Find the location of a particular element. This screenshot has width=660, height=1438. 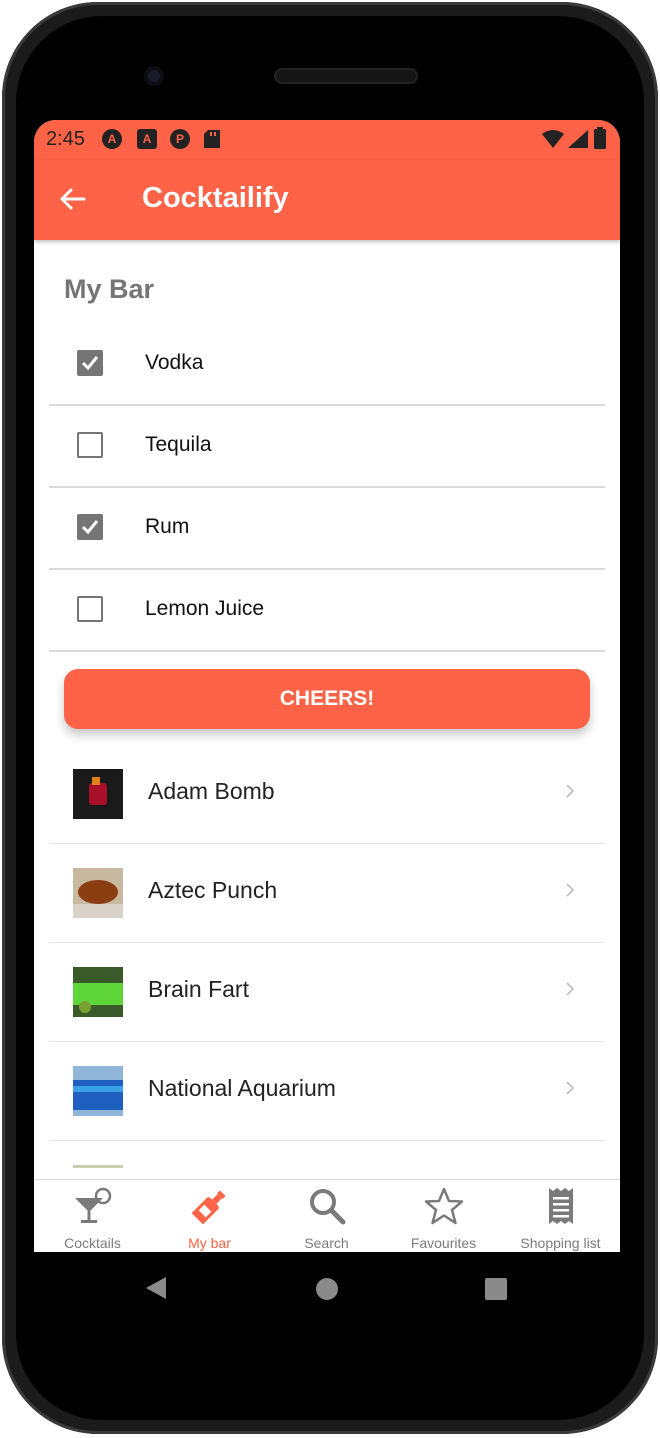

cocktail-item-aztec-punch: Aztec Punch is located at coordinates (327, 893).